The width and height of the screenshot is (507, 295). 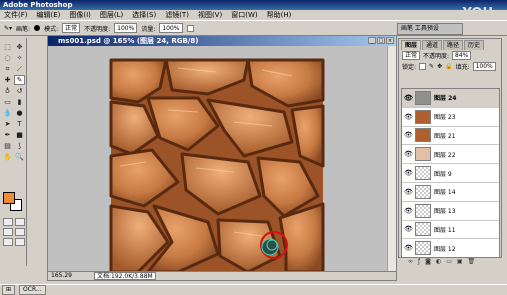 I want to click on menu-window: 窗口(W), so click(x=244, y=15).